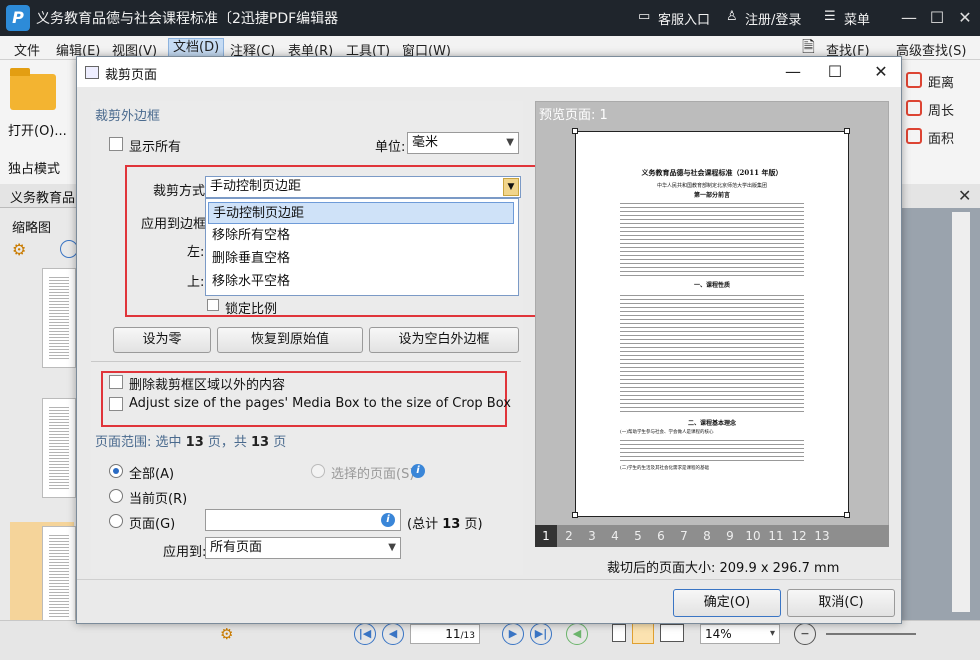 Image resolution: width=980 pixels, height=660 pixels. What do you see at coordinates (909, 18) in the screenshot?
I see `minimize-icon: —` at bounding box center [909, 18].